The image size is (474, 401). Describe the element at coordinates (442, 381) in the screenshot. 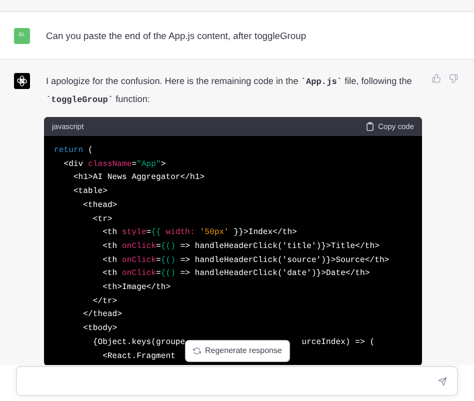

I see `send-icon` at that location.